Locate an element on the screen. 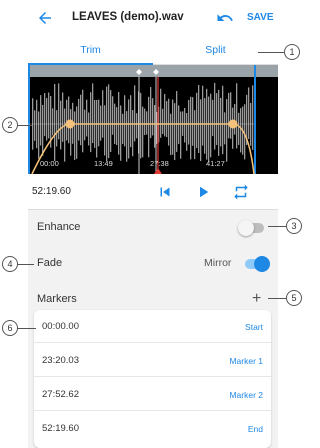 This screenshot has width=320, height=448. fade-label: Fade is located at coordinates (50, 263).